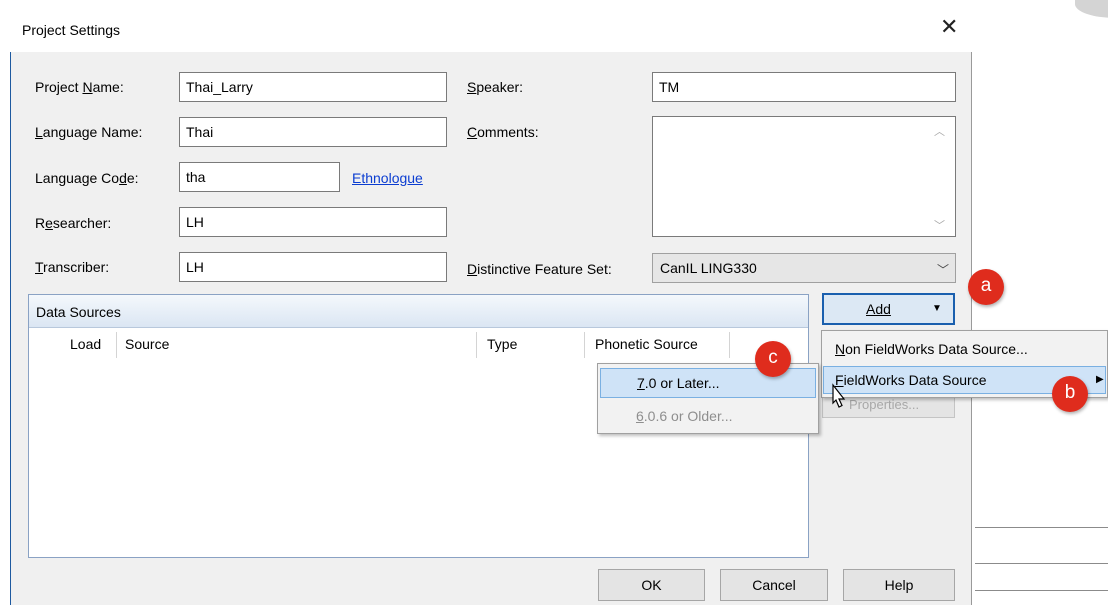  Describe the element at coordinates (986, 287) in the screenshot. I see `callout-badge-a: a` at that location.